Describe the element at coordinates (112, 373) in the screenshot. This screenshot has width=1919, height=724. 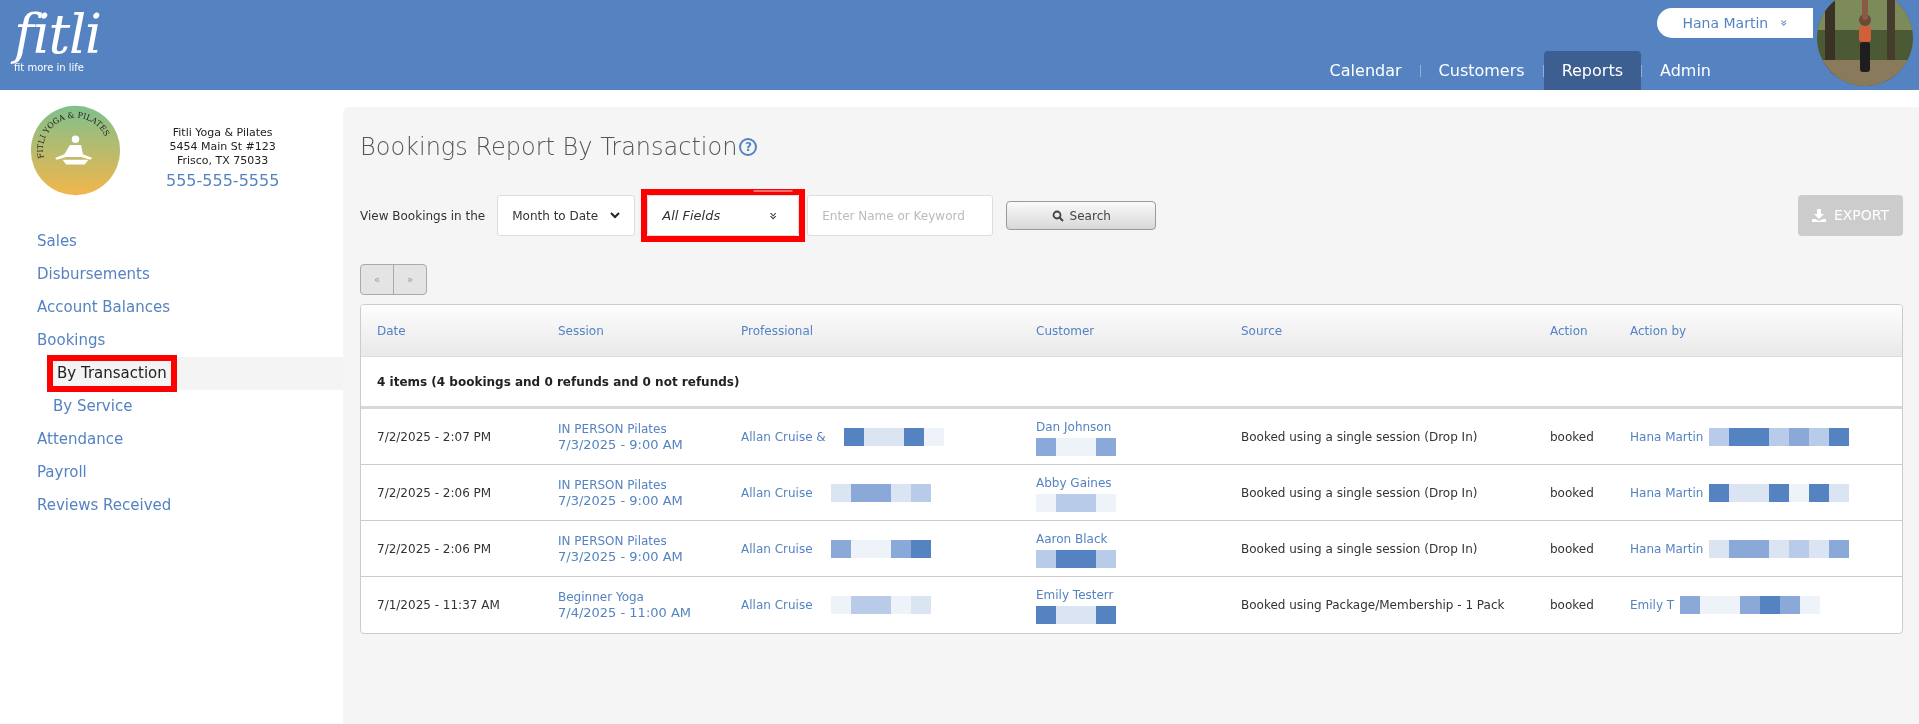
I see `sidebar-link: By Transaction` at that location.